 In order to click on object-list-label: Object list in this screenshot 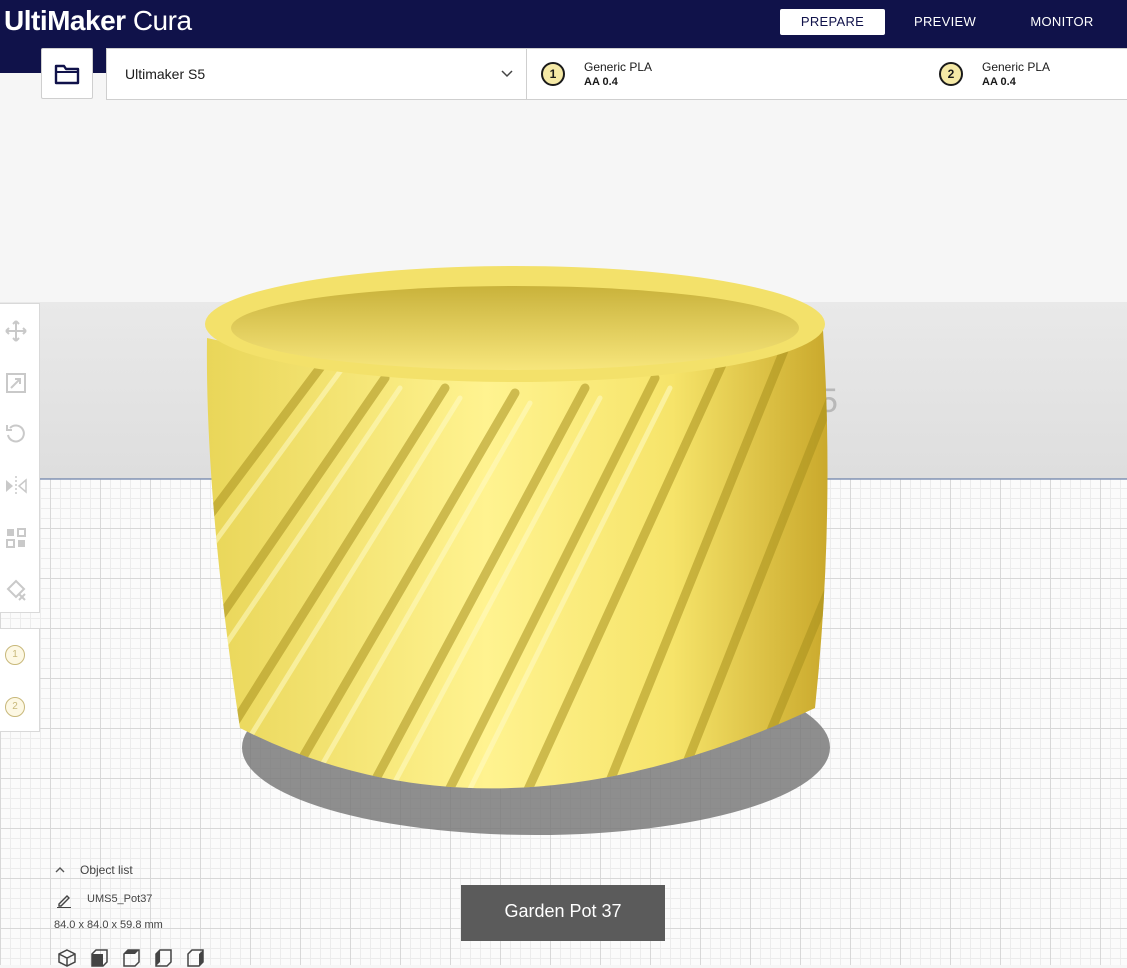, I will do `click(106, 870)`.